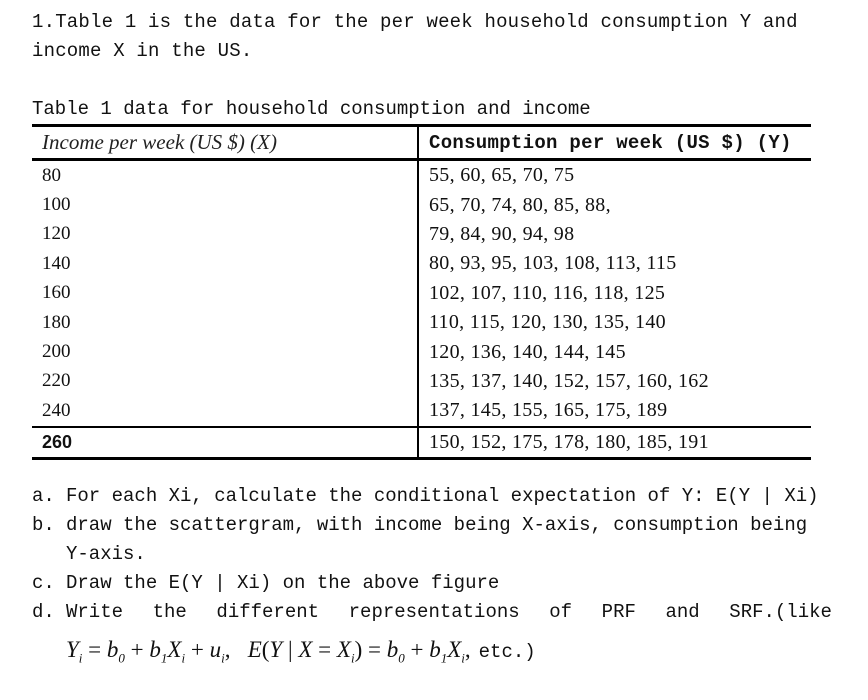 This screenshot has height=700, width=868. What do you see at coordinates (421, 441) in the screenshot?
I see `table-row: 260 150, 152, 175, 178, 180, 185, 191` at bounding box center [421, 441].